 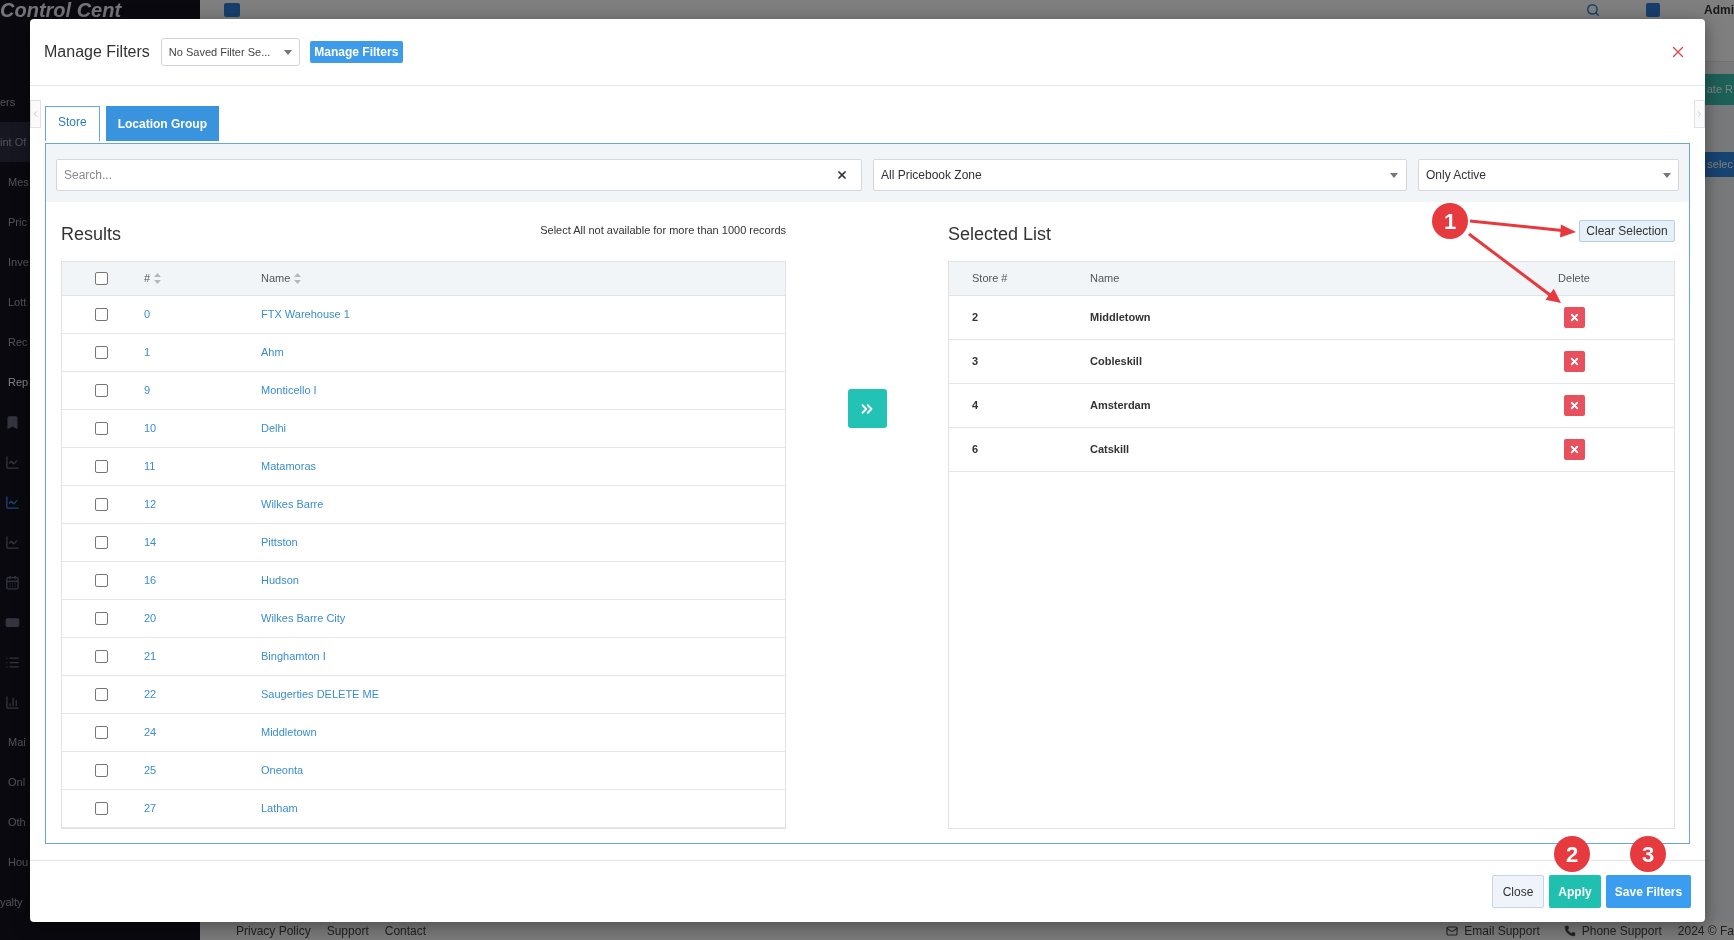 What do you see at coordinates (150, 694) in the screenshot?
I see `store-number-link: 22` at bounding box center [150, 694].